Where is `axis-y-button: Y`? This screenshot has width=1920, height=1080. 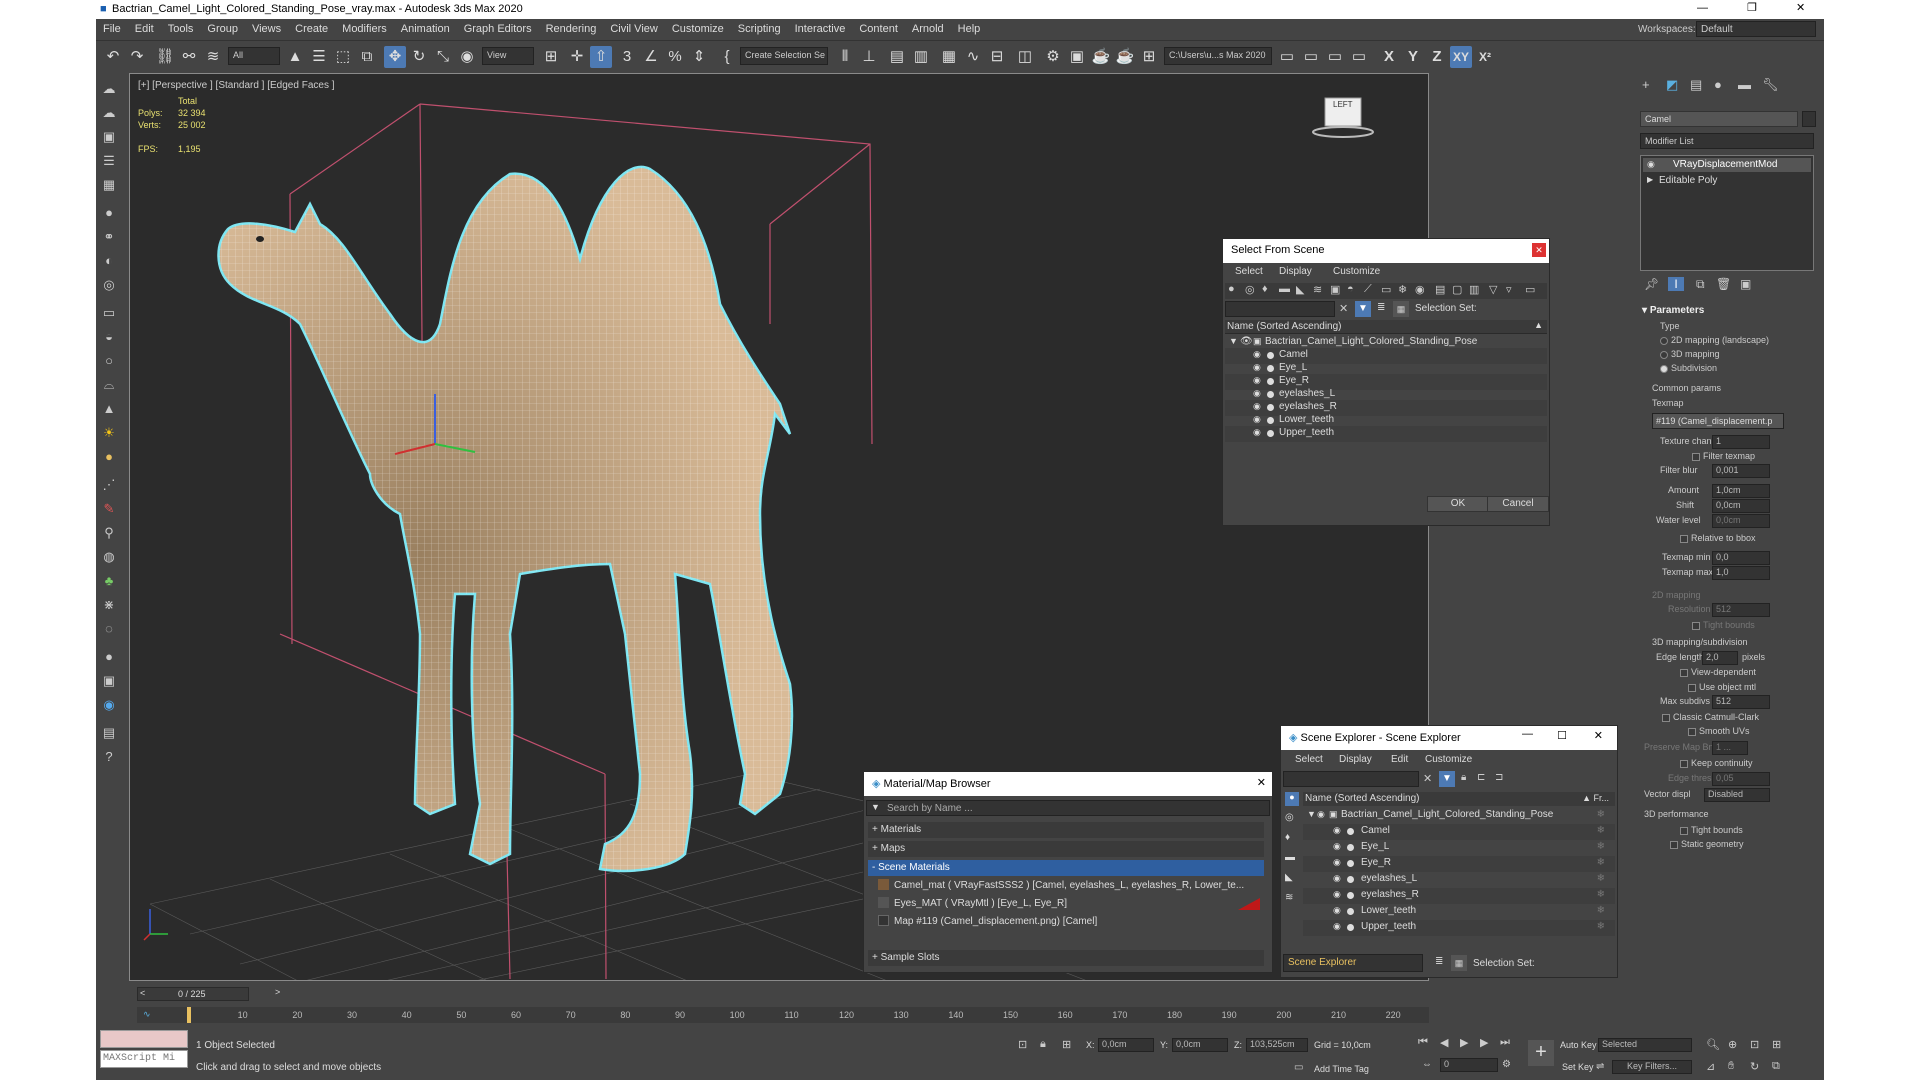 axis-y-button: Y is located at coordinates (1413, 57).